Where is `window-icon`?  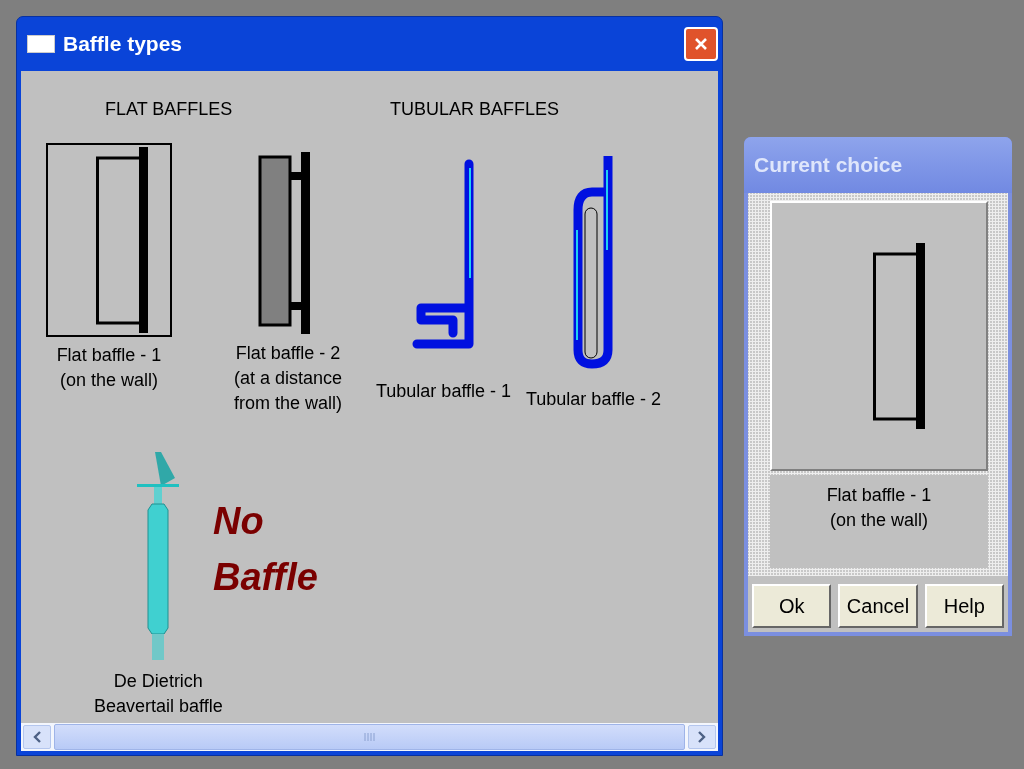 window-icon is located at coordinates (41, 44).